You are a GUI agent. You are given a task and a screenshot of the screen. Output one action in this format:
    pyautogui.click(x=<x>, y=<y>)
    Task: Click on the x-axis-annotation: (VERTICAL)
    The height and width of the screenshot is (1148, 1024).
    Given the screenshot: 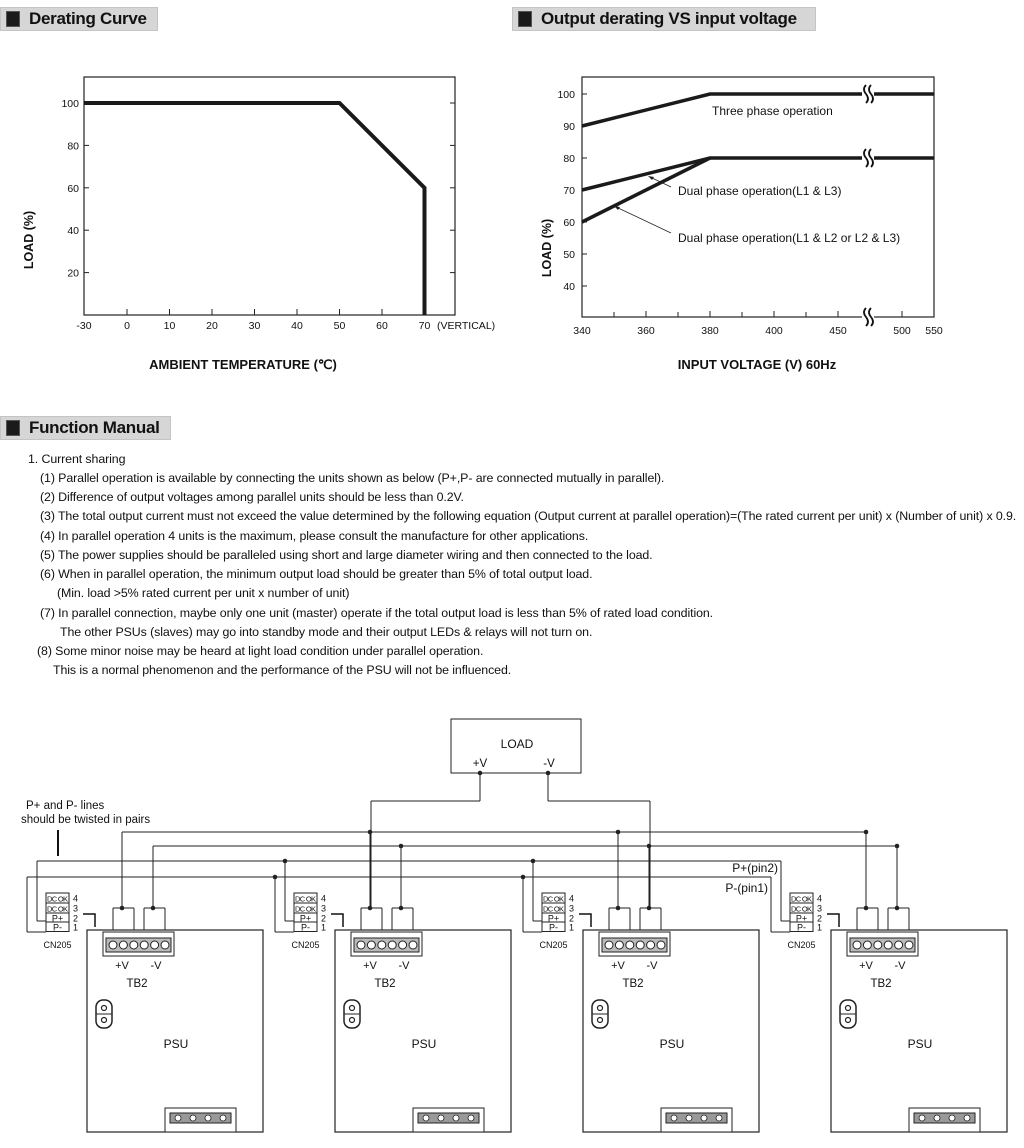 What is the action you would take?
    pyautogui.click(x=466, y=326)
    